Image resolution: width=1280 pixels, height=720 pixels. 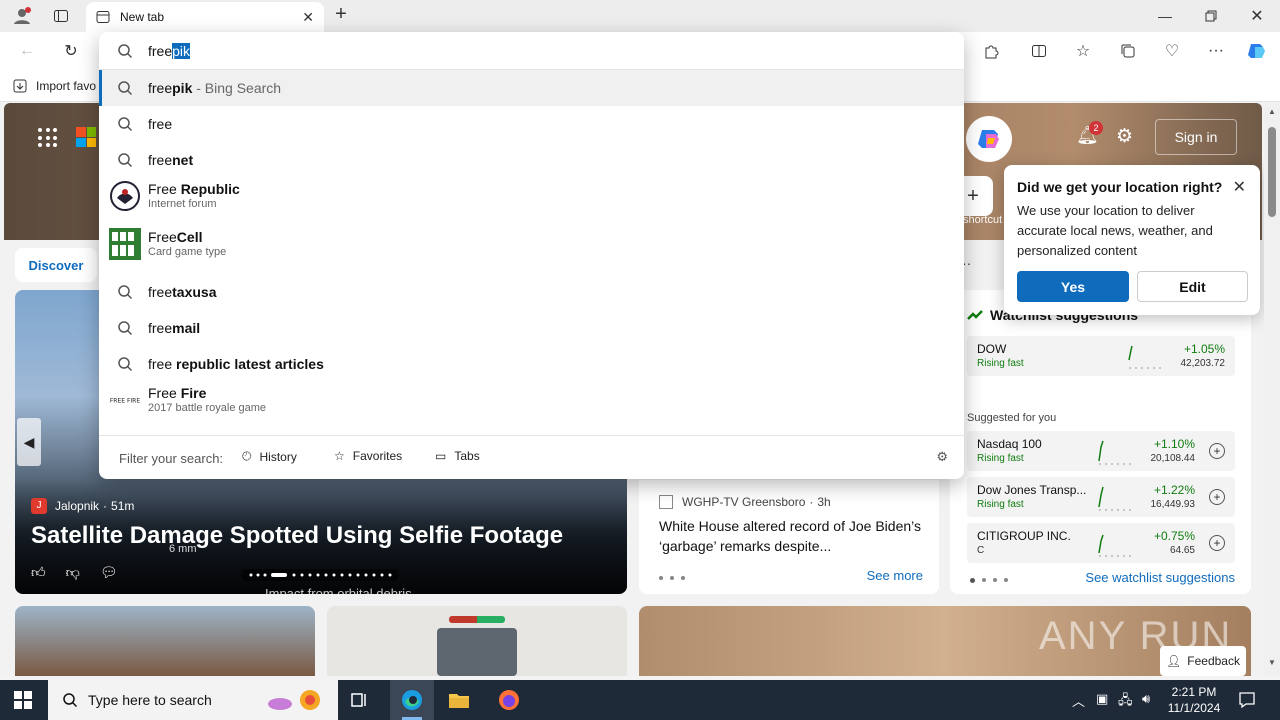 What do you see at coordinates (27, 51) in the screenshot?
I see `back-icon: ←` at bounding box center [27, 51].